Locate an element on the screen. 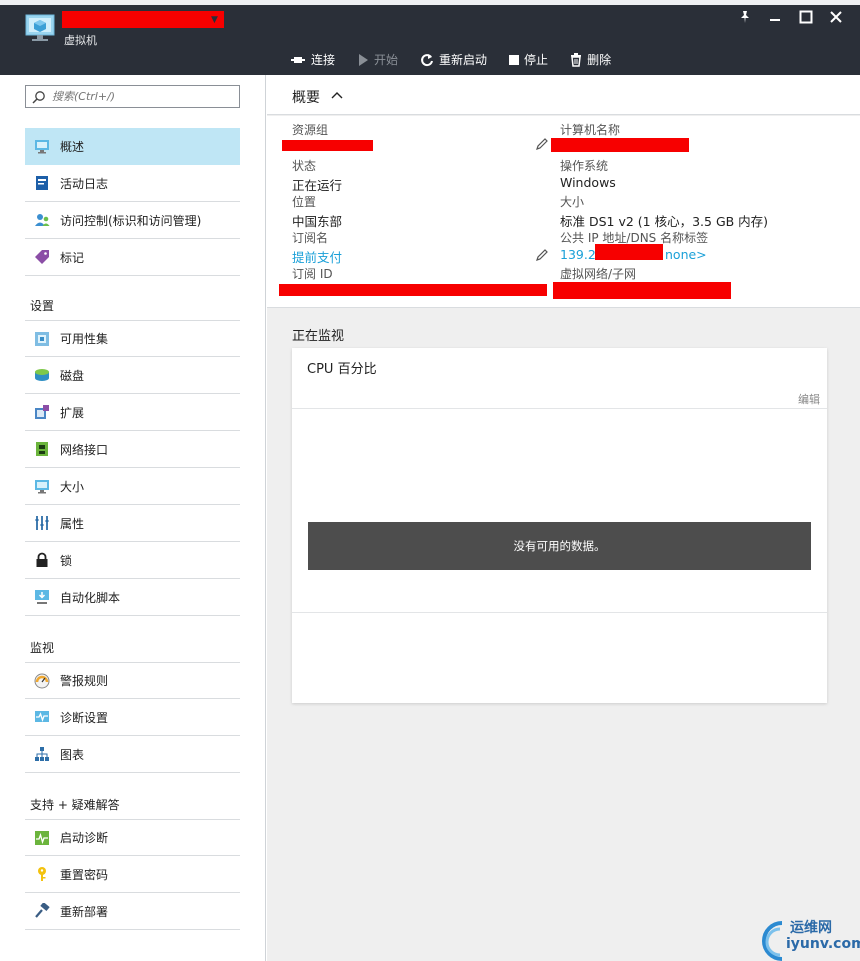 This screenshot has height=961, width=860. restart-icon is located at coordinates (427, 60).